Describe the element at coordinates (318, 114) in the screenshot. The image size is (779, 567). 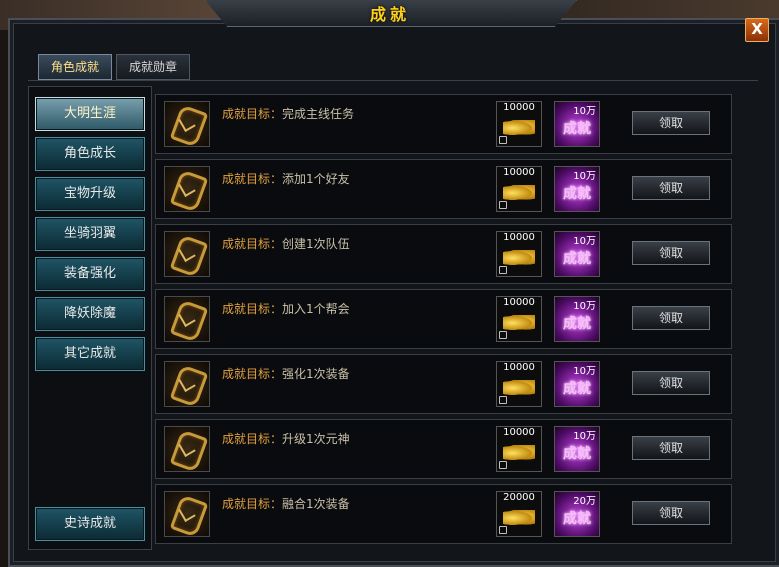
I see `goal-description: 完成主线任务` at that location.